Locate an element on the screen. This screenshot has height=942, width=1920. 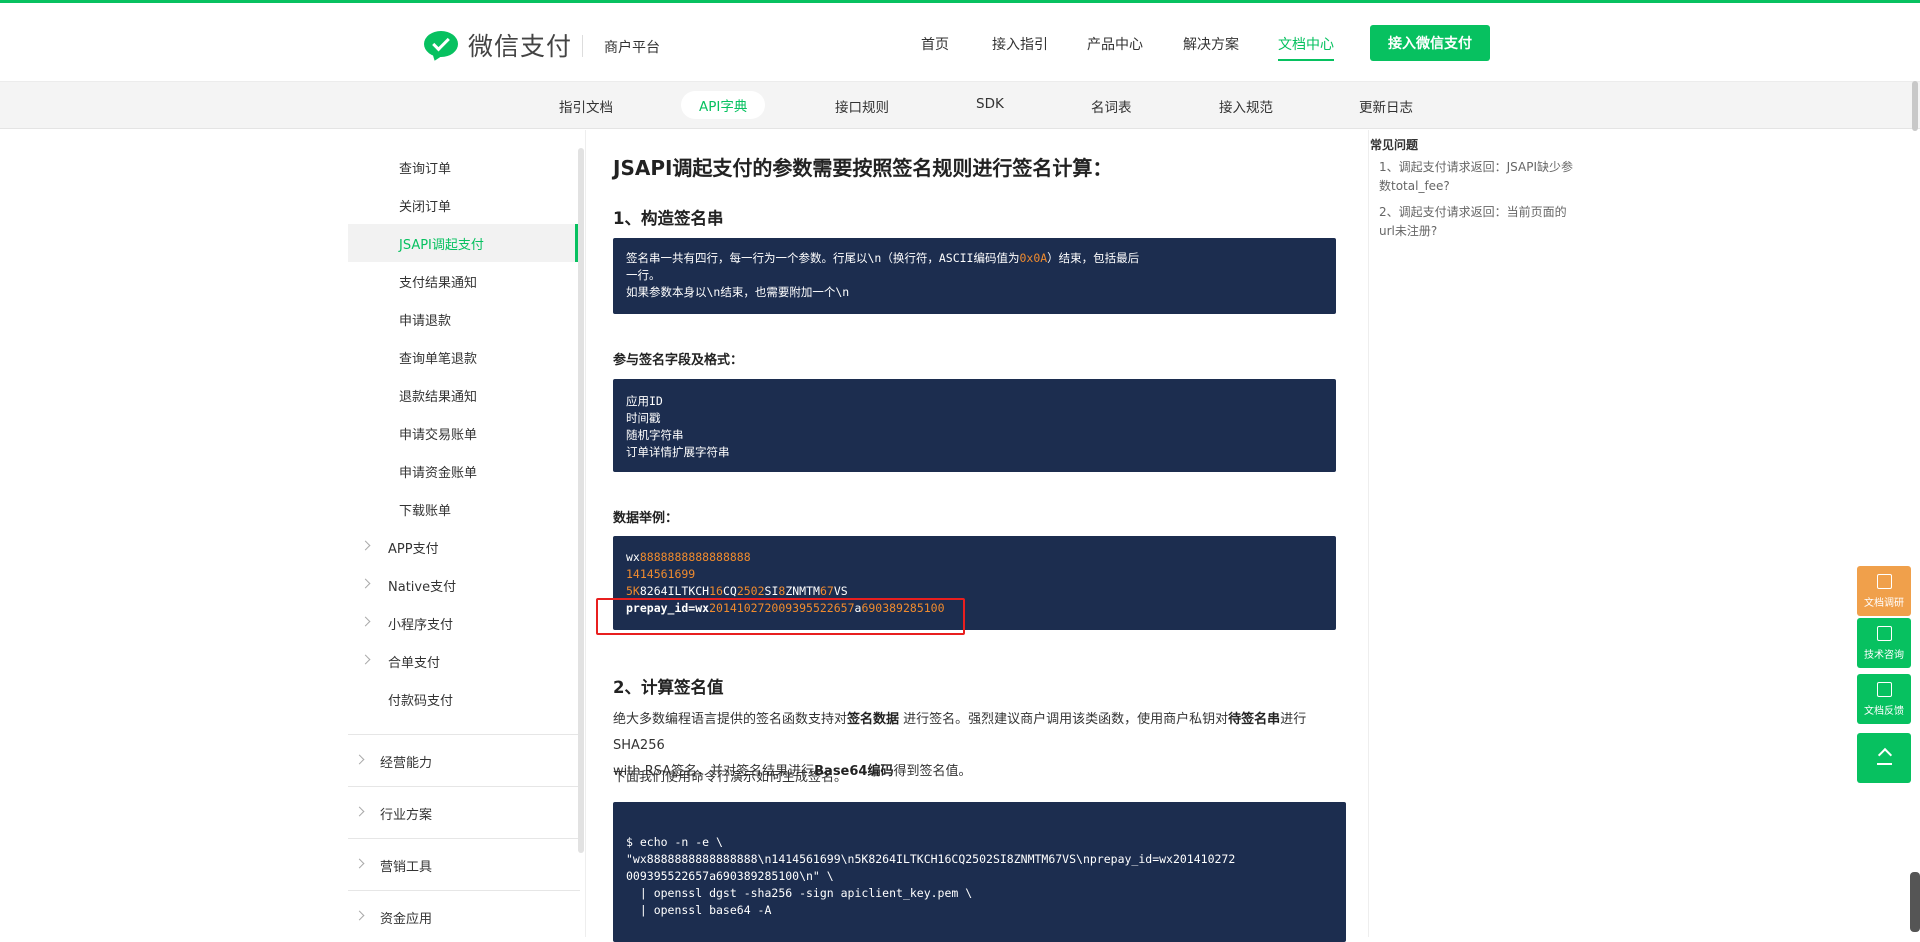
subnav-api-dictionary: API字典 is located at coordinates (723, 105).